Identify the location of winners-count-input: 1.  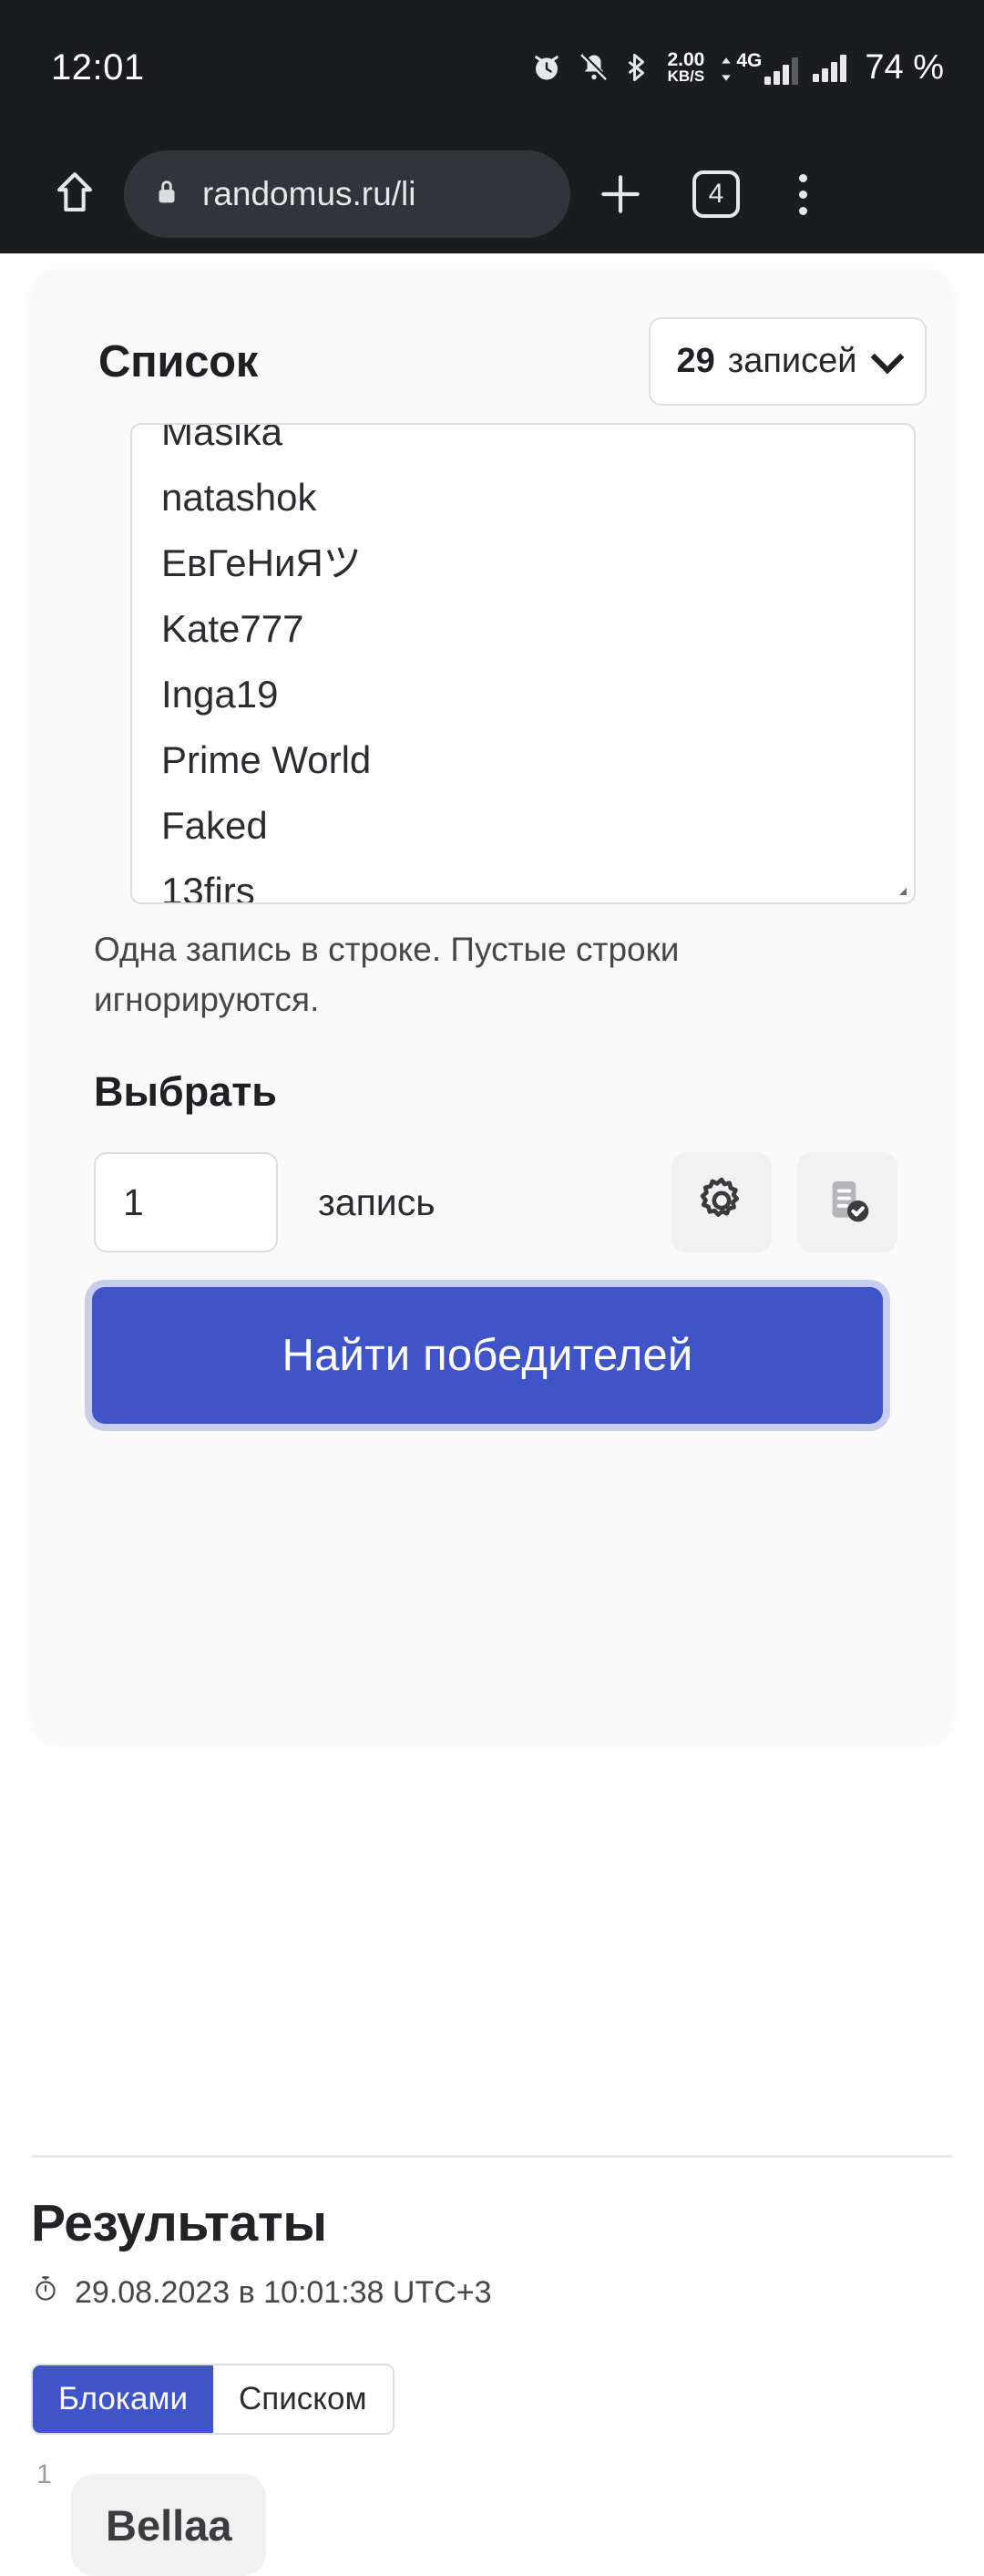
(186, 1202).